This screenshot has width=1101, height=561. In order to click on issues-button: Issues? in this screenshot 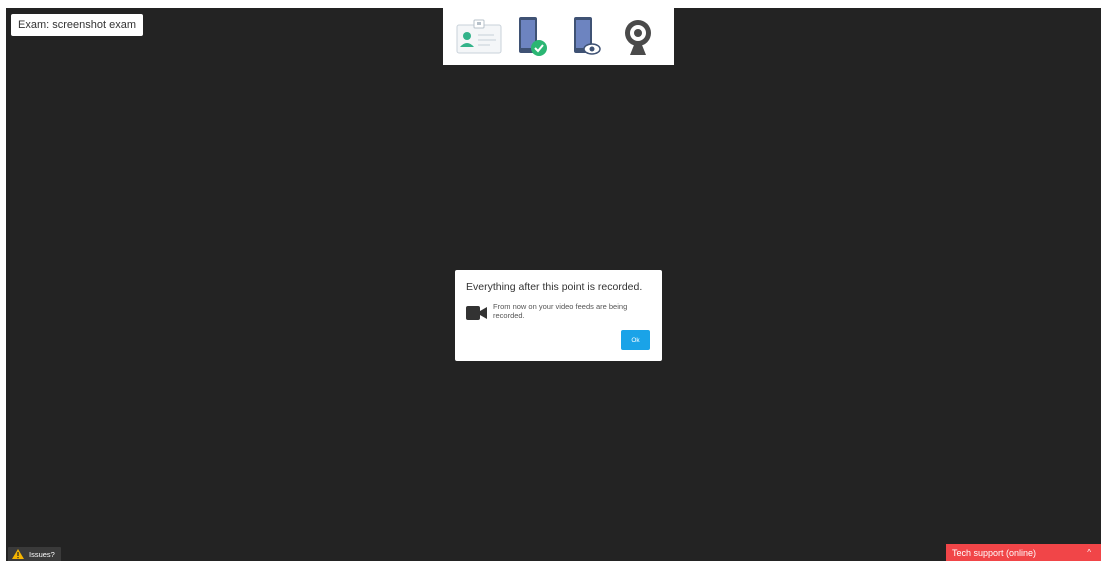, I will do `click(34, 554)`.